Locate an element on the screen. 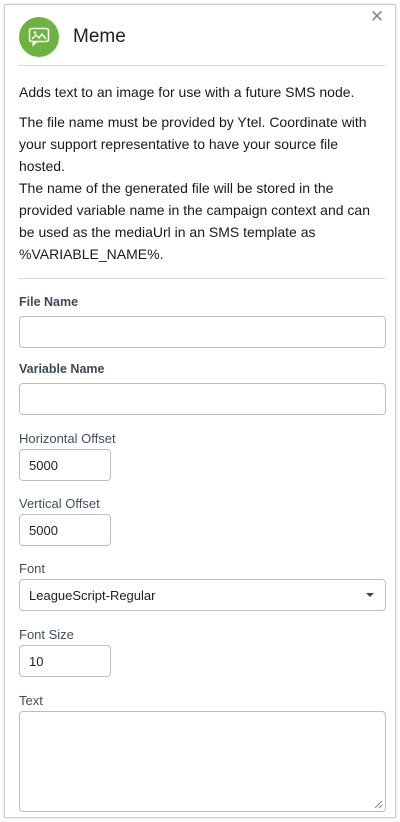 This screenshot has width=400, height=822. font-size-label: Font Size is located at coordinates (46, 634).